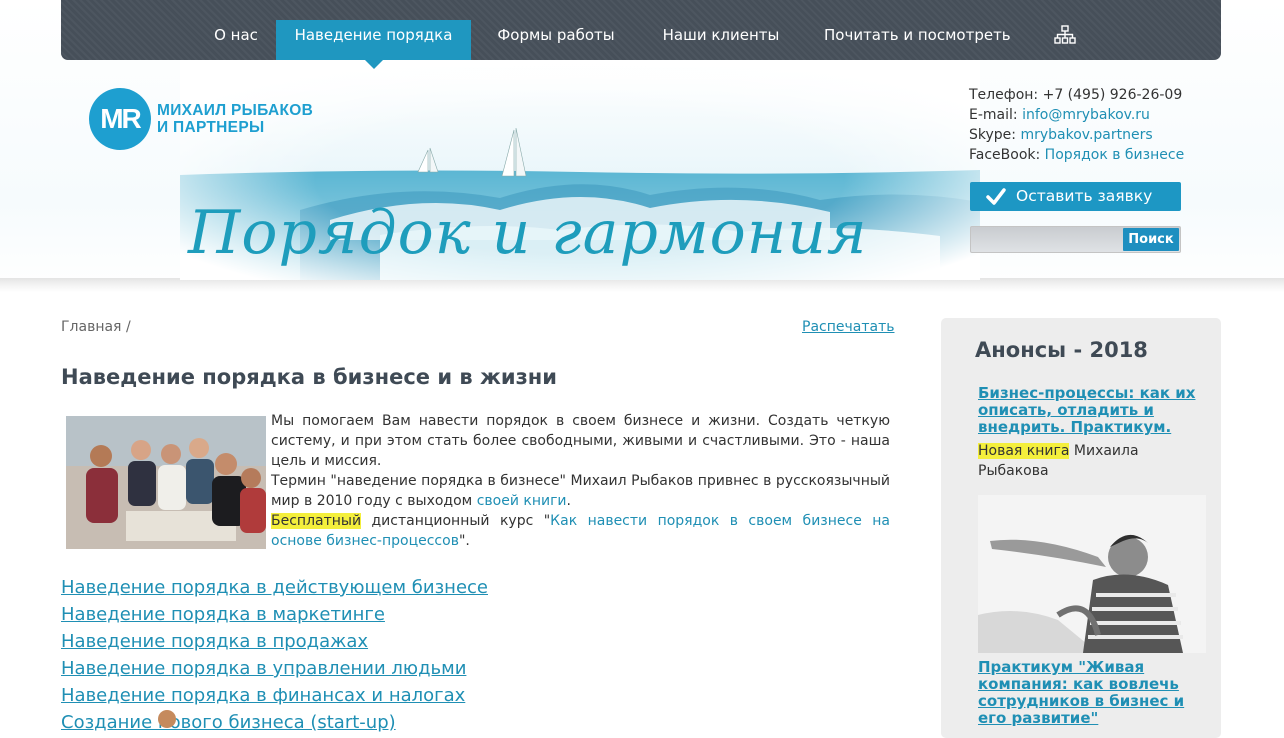  What do you see at coordinates (1115, 155) in the screenshot?
I see `facebook-link: Порядок в бизнесе` at bounding box center [1115, 155].